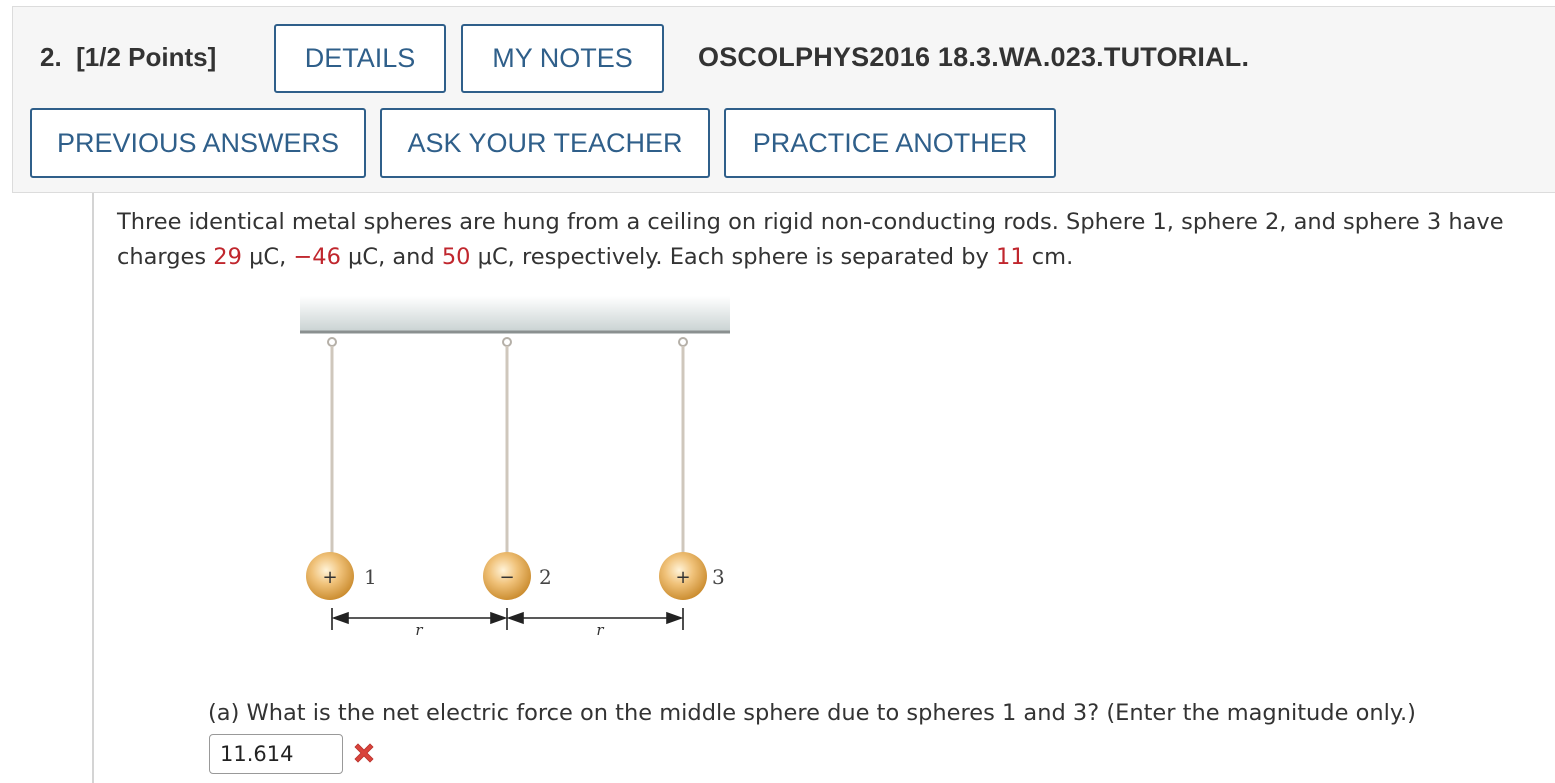 Image resolution: width=1555 pixels, height=783 pixels. Describe the element at coordinates (146, 57) in the screenshot. I see `question-points: [1/2 Points]` at that location.